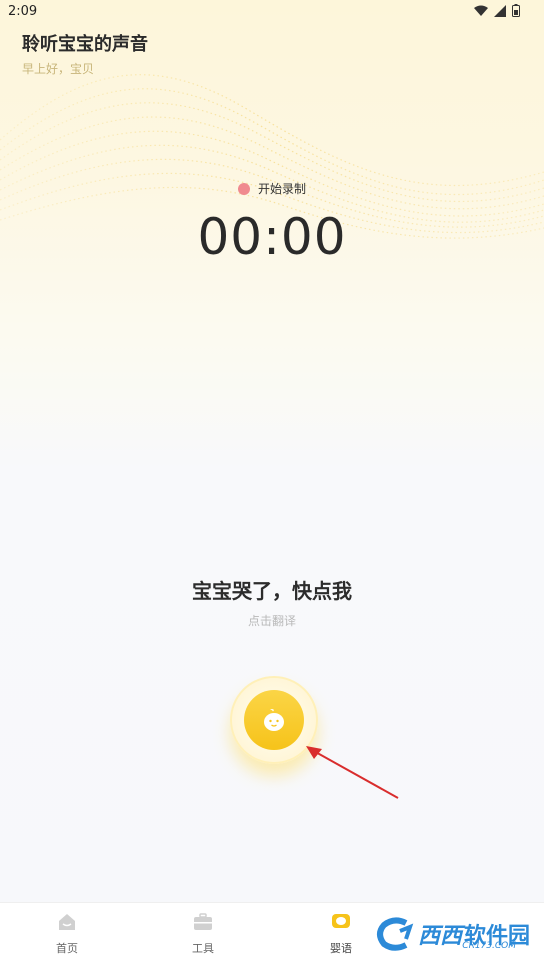 This screenshot has width=544, height=967. What do you see at coordinates (272, 12) in the screenshot?
I see `status-bar: 2:09` at bounding box center [272, 12].